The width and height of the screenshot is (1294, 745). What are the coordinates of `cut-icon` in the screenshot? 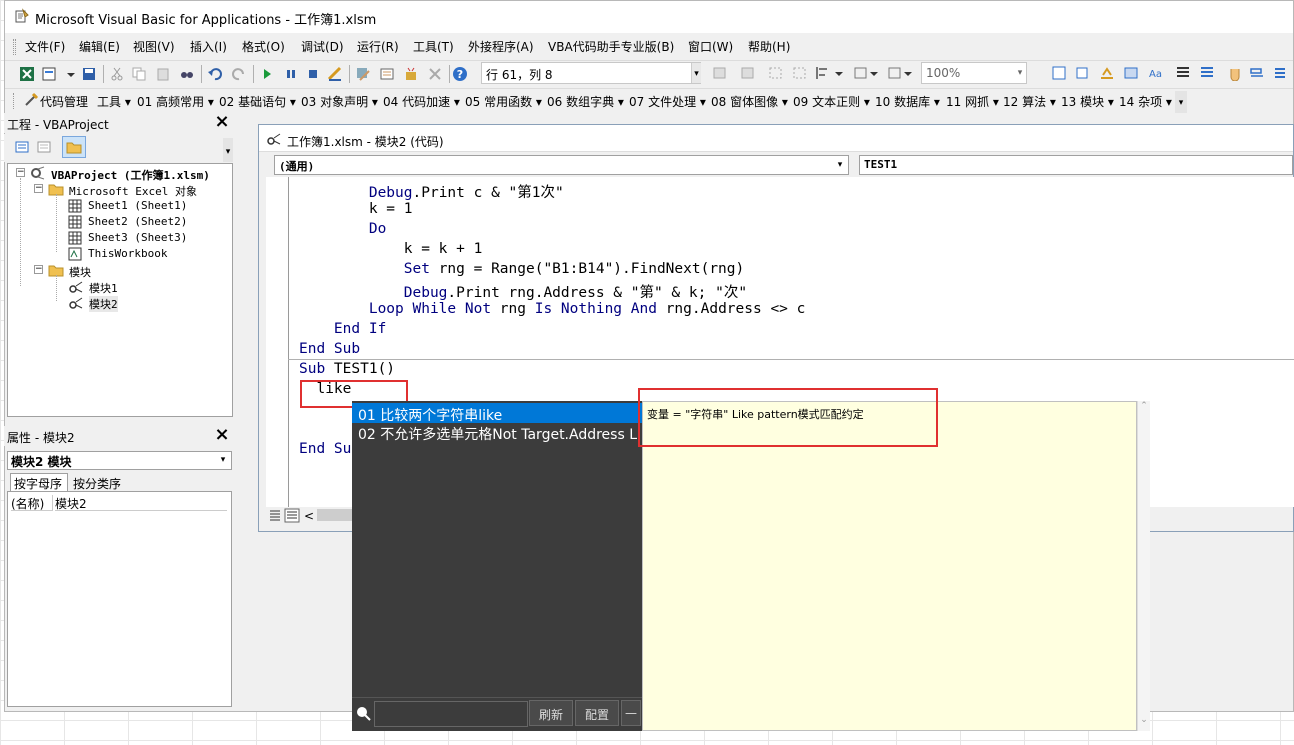 It's located at (117, 74).